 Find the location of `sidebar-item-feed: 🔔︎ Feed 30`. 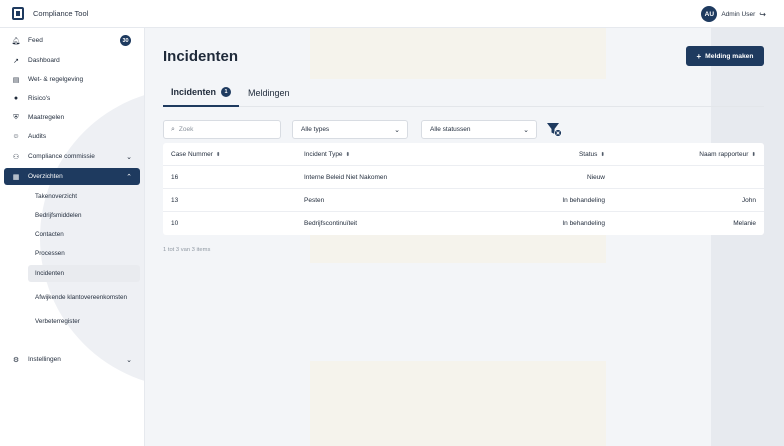

sidebar-item-feed: 🔔︎ Feed 30 is located at coordinates (72, 40).